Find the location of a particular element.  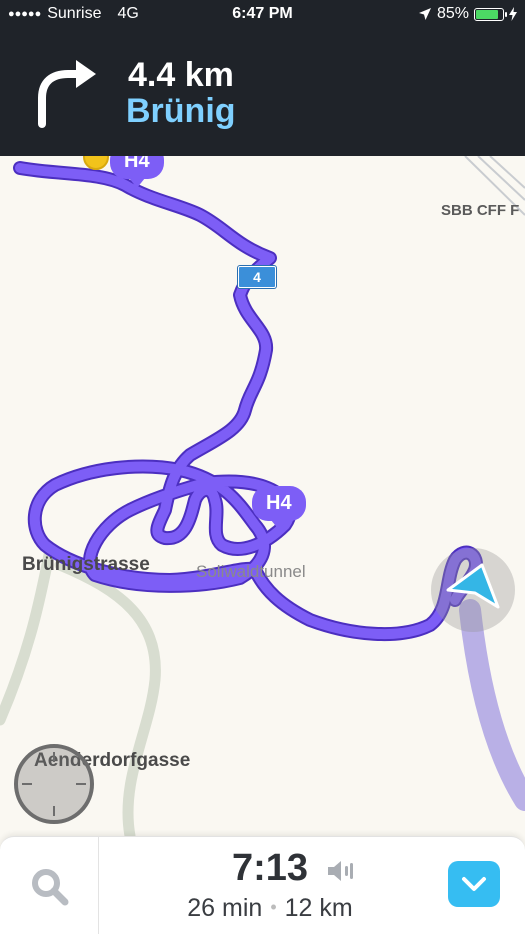

battery-percent: 85% is located at coordinates (452, 13).